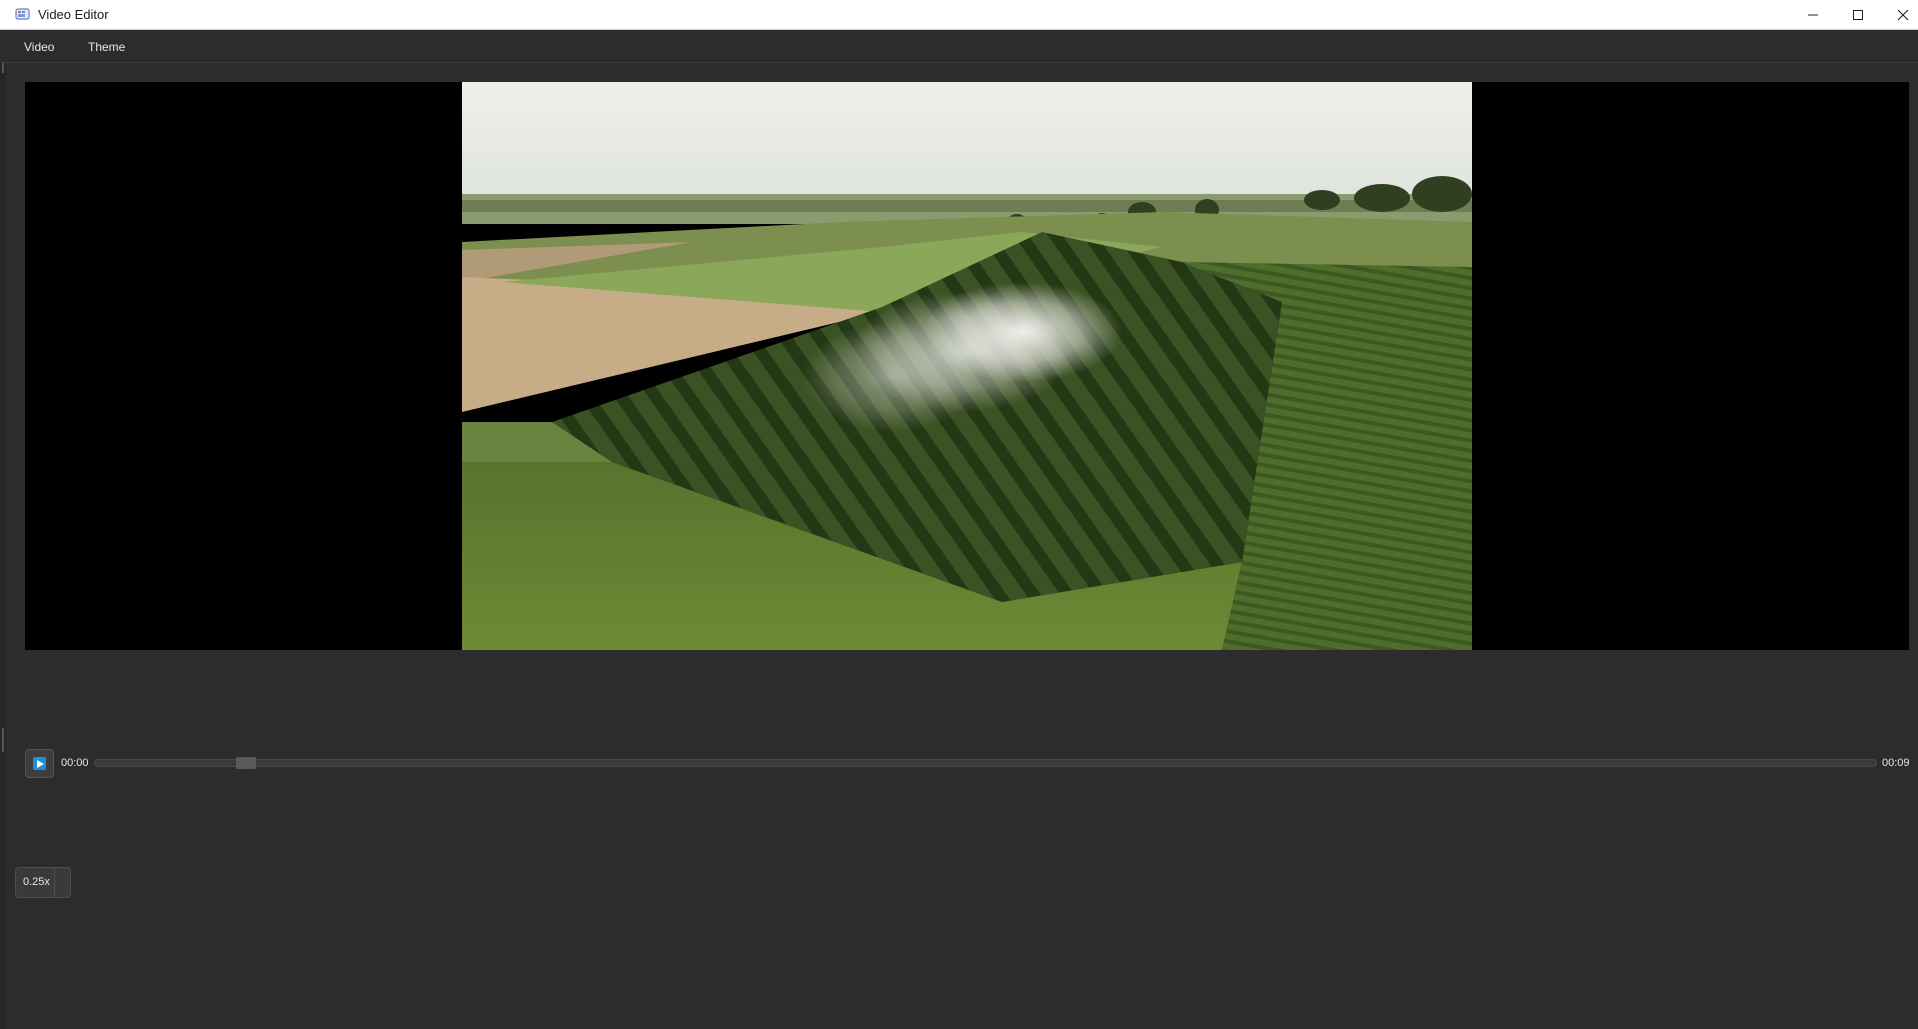 This screenshot has width=1918, height=1029. Describe the element at coordinates (959, 15) in the screenshot. I see `title-bar: Video Editor` at that location.